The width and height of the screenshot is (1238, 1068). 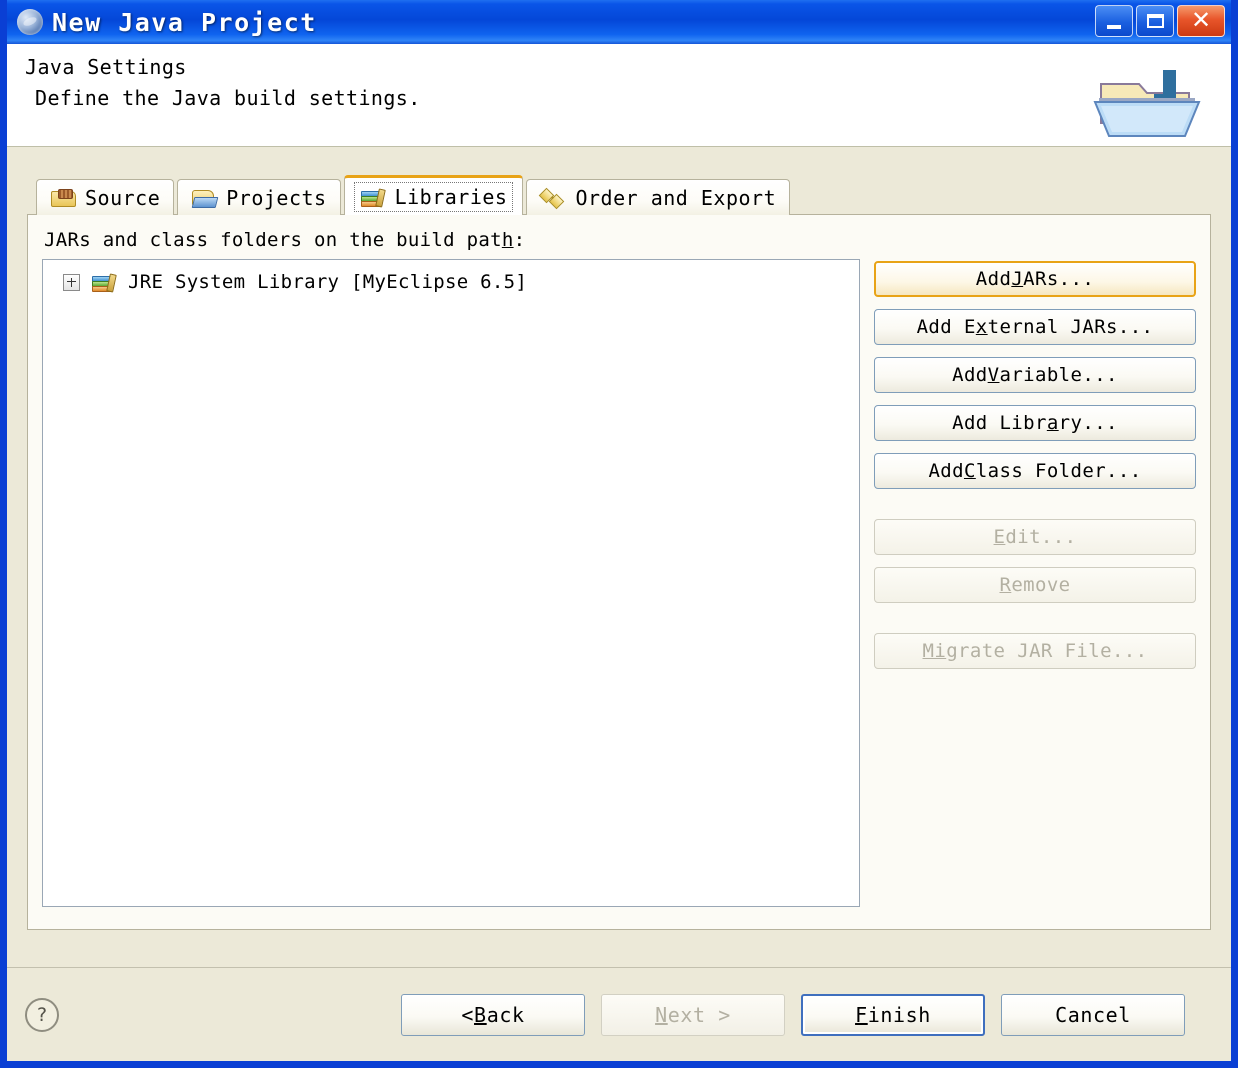 I want to click on next-button: Next >, so click(x=693, y=1014).